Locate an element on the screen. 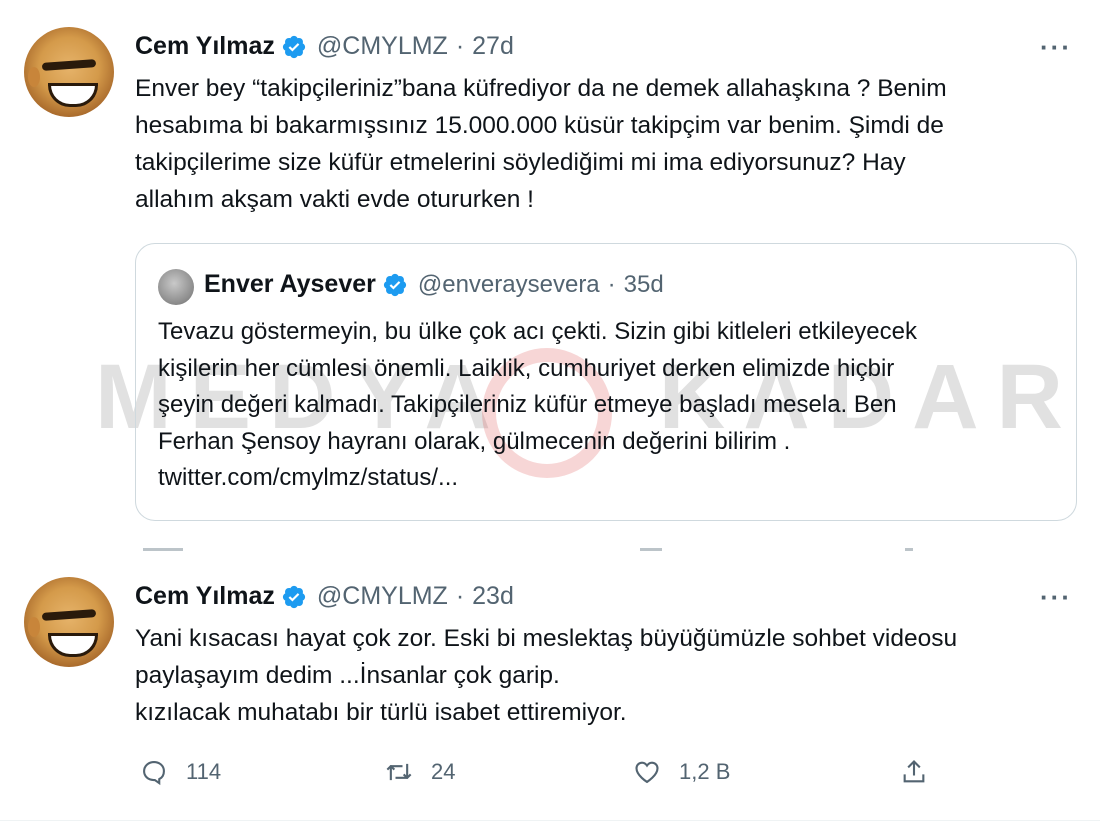  heart-icon is located at coordinates (647, 772).